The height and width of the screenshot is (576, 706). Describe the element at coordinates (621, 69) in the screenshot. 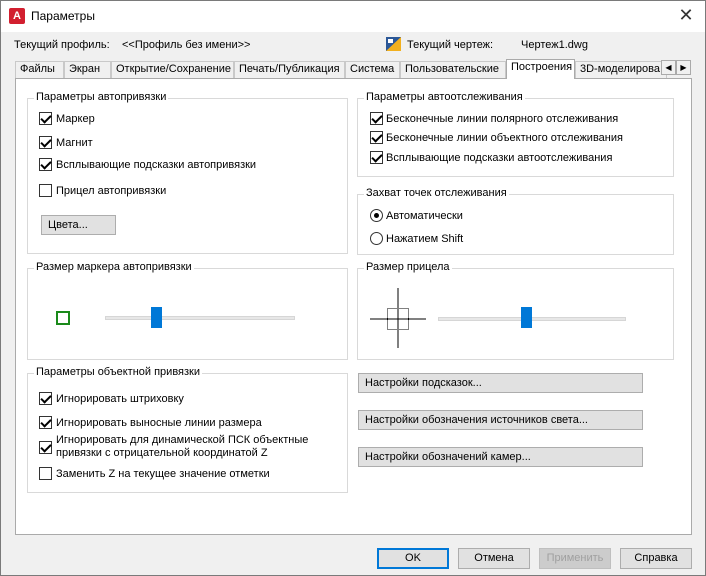

I see `tab-3d-modeling: 3D-моделирова` at that location.